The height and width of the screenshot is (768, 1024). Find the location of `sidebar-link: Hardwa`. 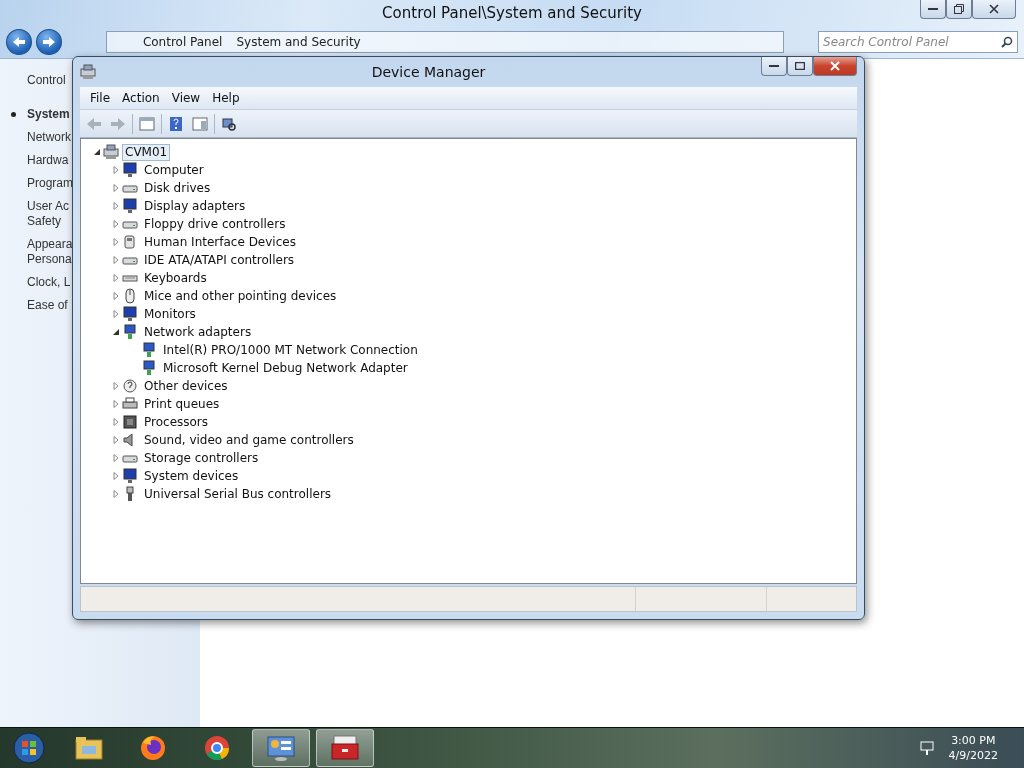

sidebar-link: Hardwa is located at coordinates (48, 160).